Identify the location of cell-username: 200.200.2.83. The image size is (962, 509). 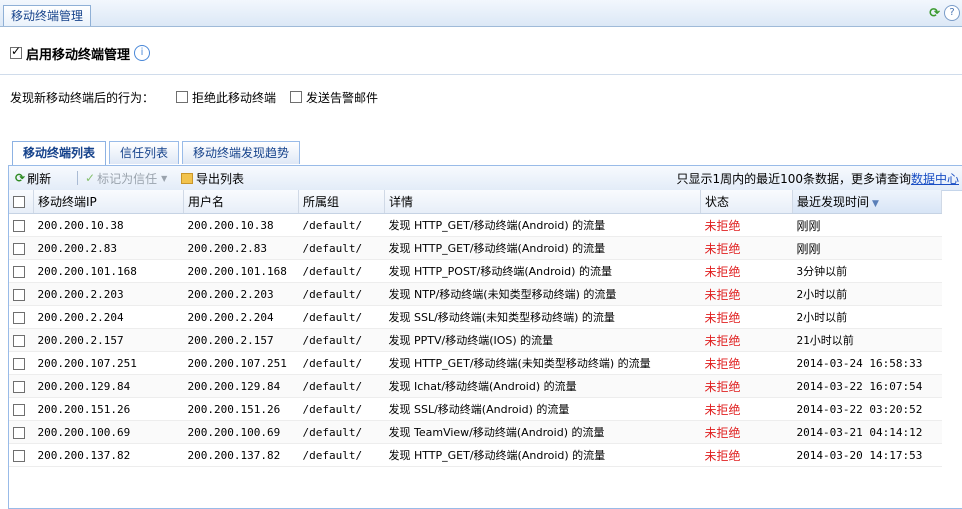
(241, 248).